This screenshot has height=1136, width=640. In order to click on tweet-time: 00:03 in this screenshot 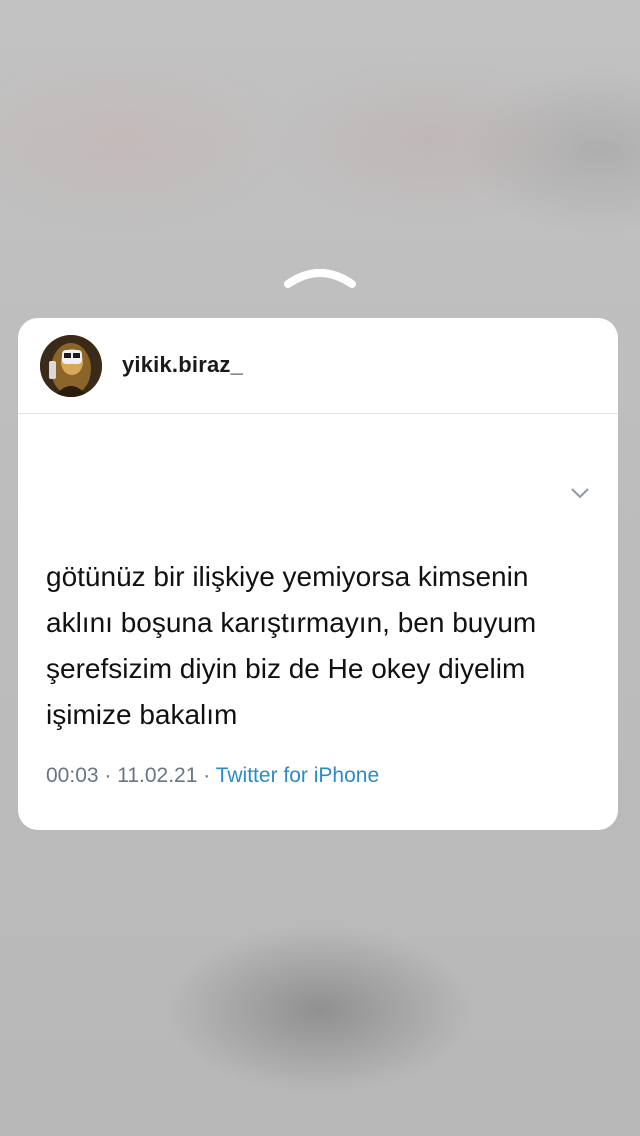, I will do `click(72, 775)`.